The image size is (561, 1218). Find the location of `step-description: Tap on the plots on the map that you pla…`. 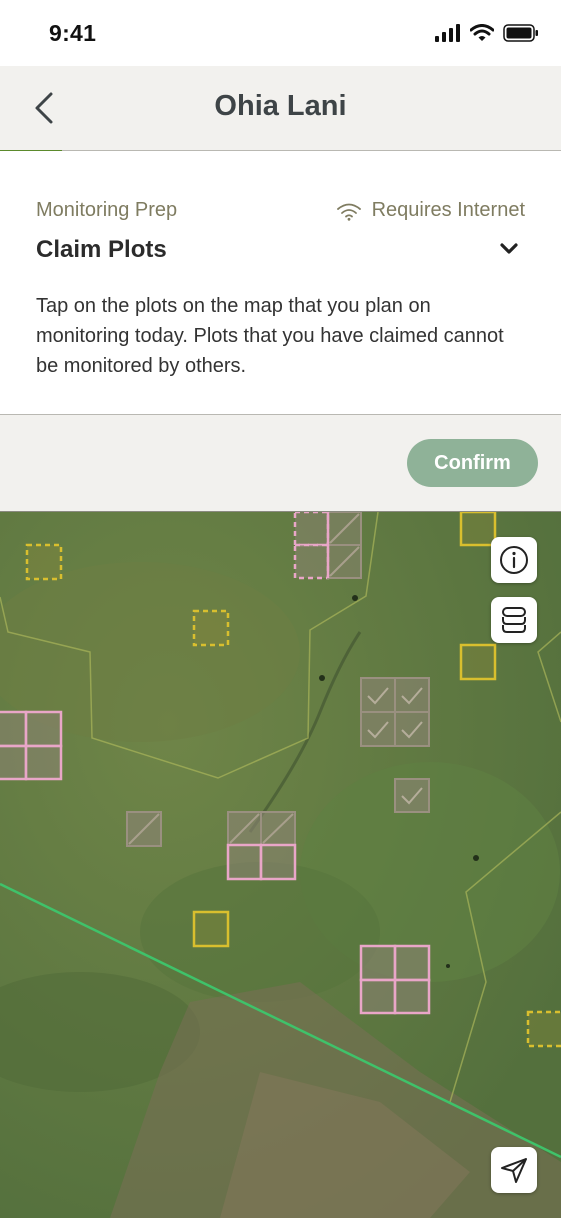

step-description: Tap on the plots on the map that you pla… is located at coordinates (270, 336).